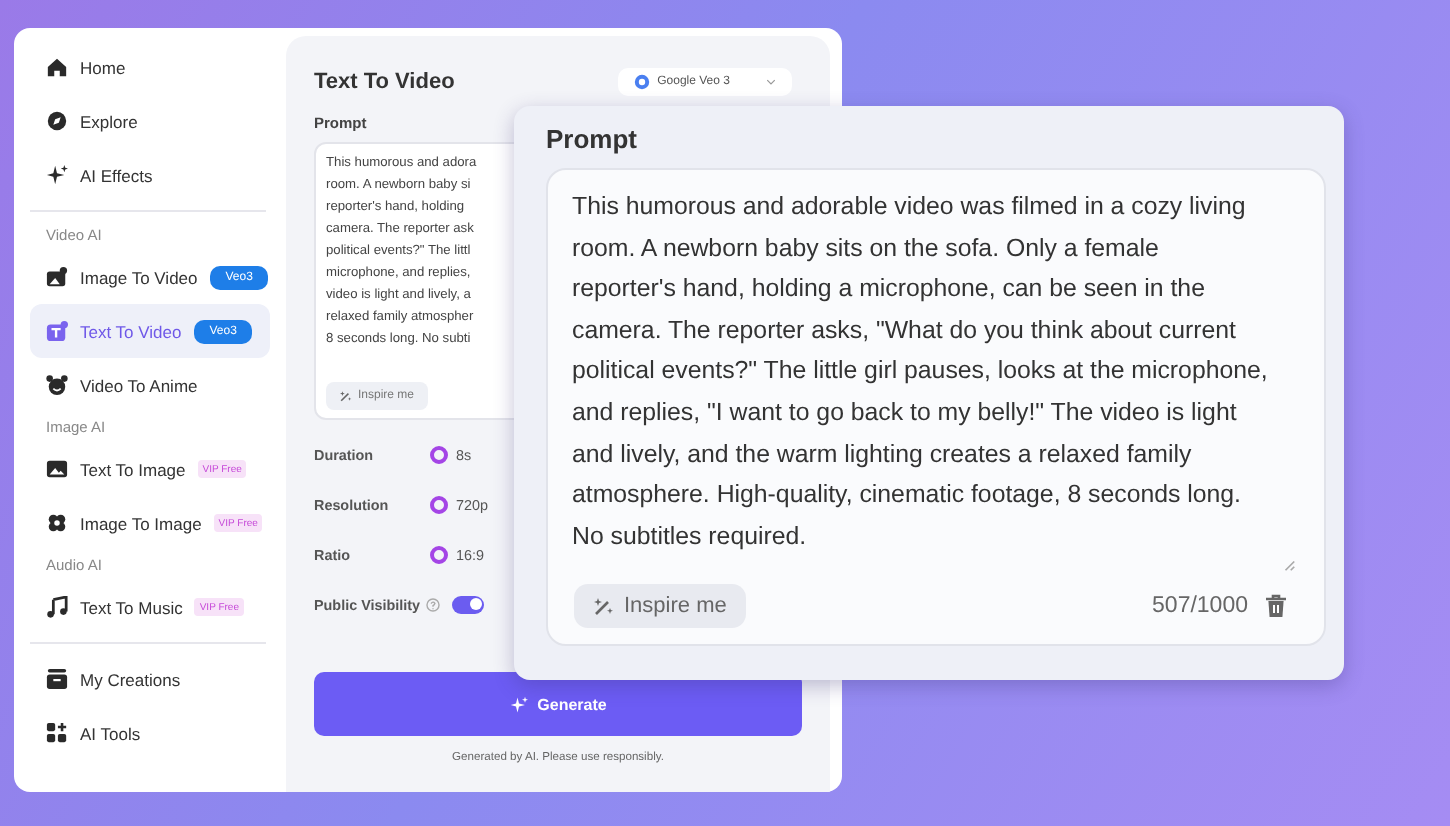 The width and height of the screenshot is (1450, 826). I want to click on sidebar-item: AI Effects, so click(150, 175).